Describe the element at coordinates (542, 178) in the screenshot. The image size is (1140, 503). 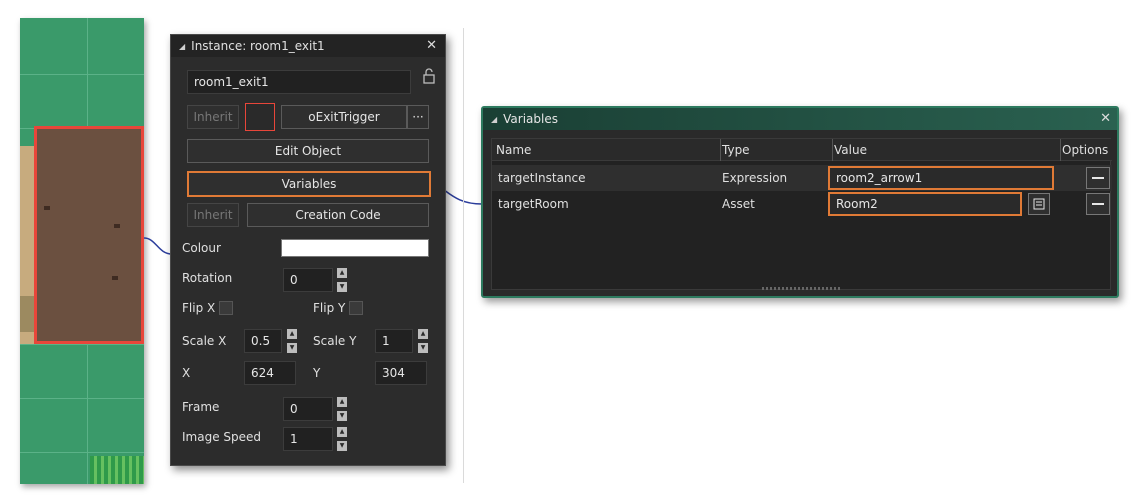
I see `variable-name: targetInstance` at that location.